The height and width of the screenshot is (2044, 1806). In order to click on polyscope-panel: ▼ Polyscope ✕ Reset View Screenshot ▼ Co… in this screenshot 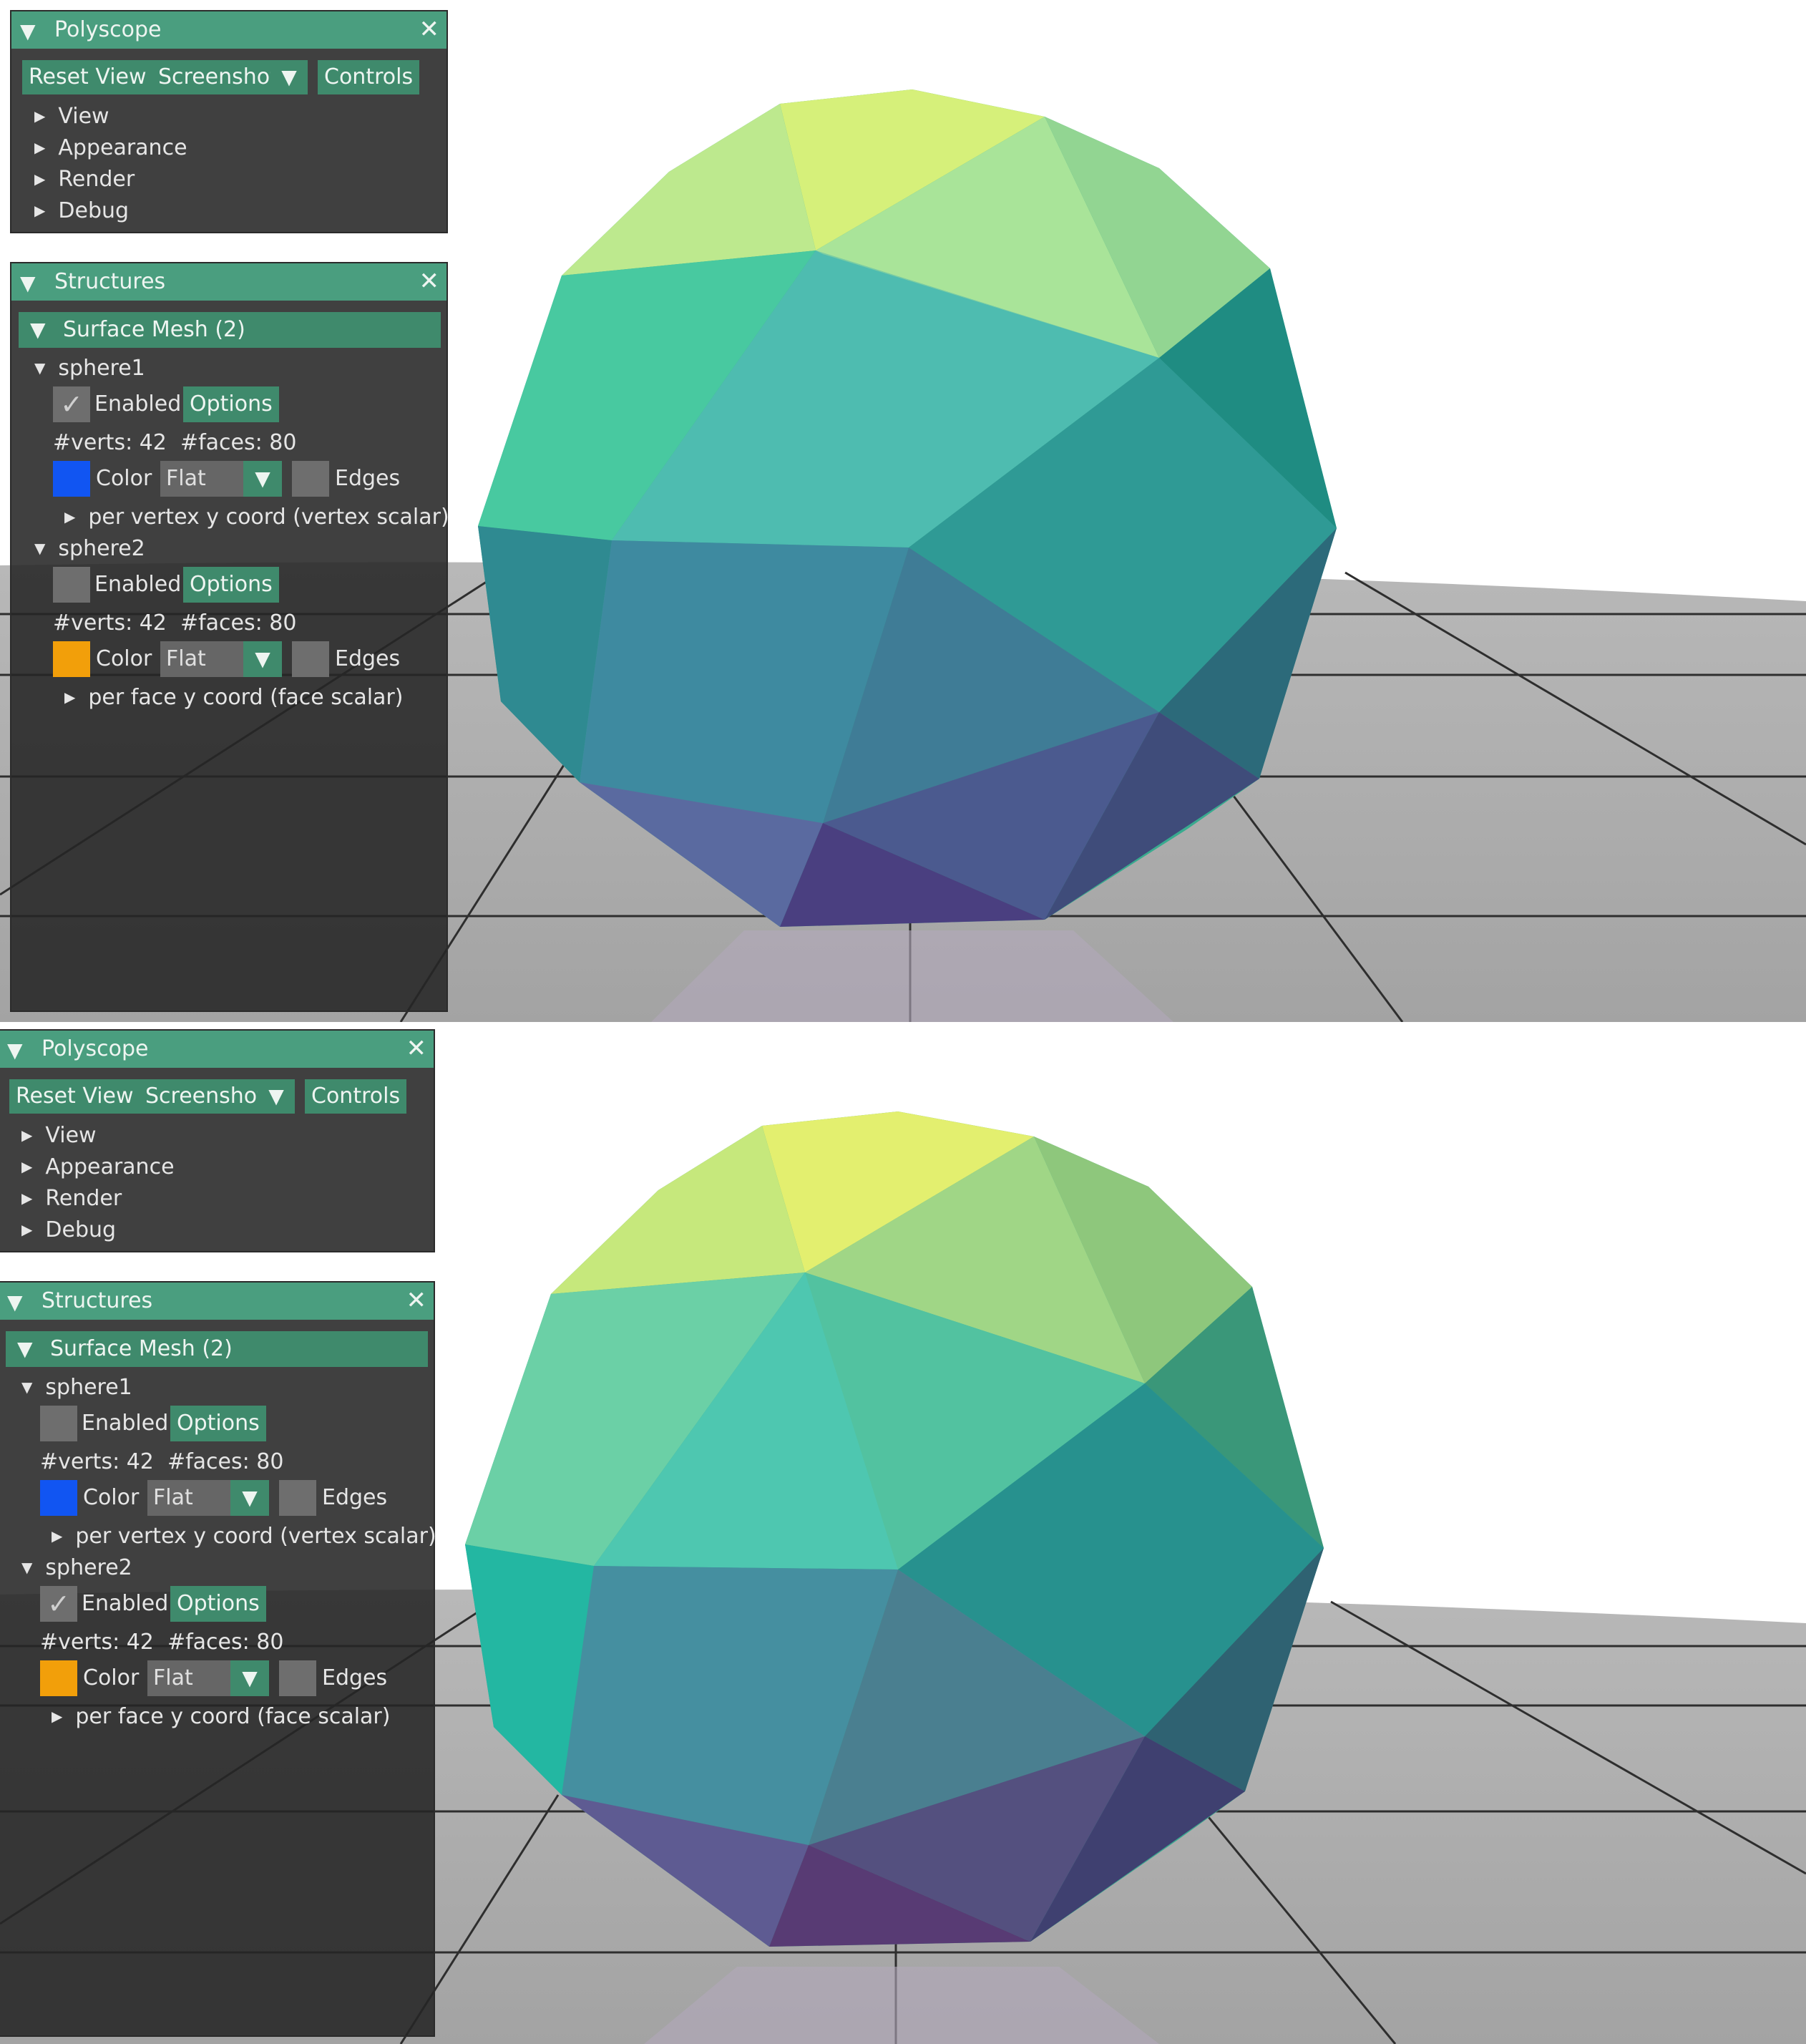, I will do `click(229, 121)`.